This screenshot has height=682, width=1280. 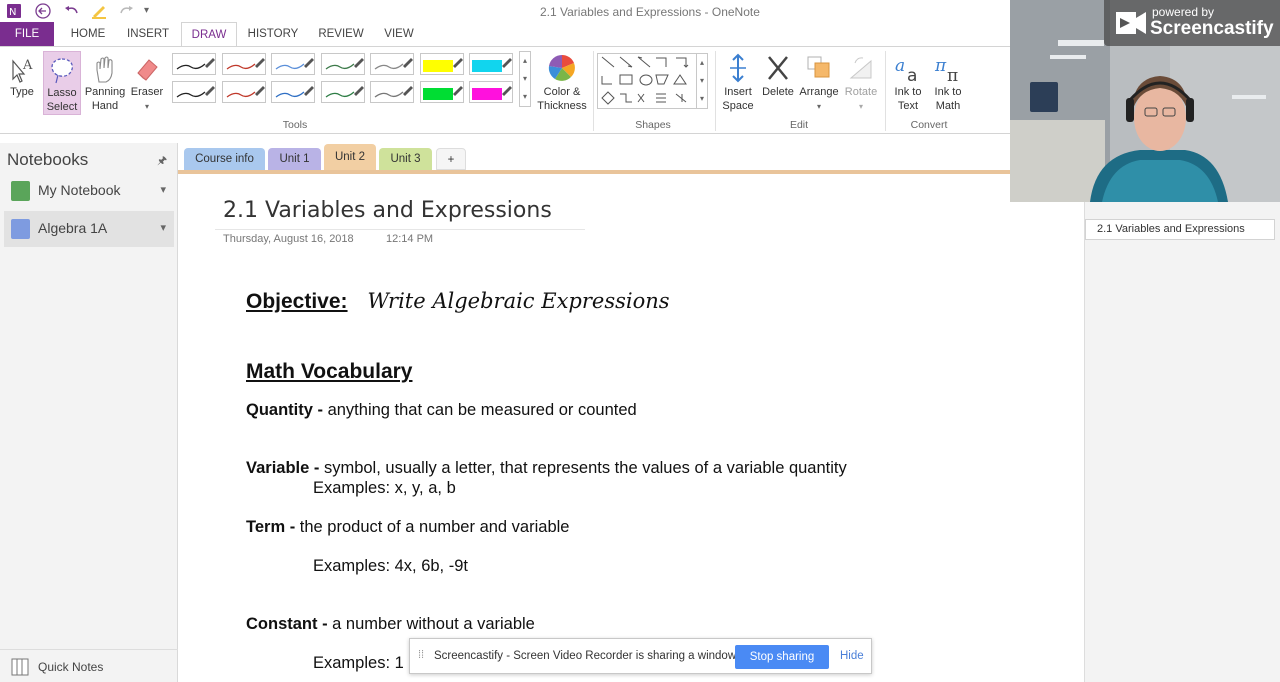 I want to click on screencastify-logo-icon, so click(x=1131, y=23).